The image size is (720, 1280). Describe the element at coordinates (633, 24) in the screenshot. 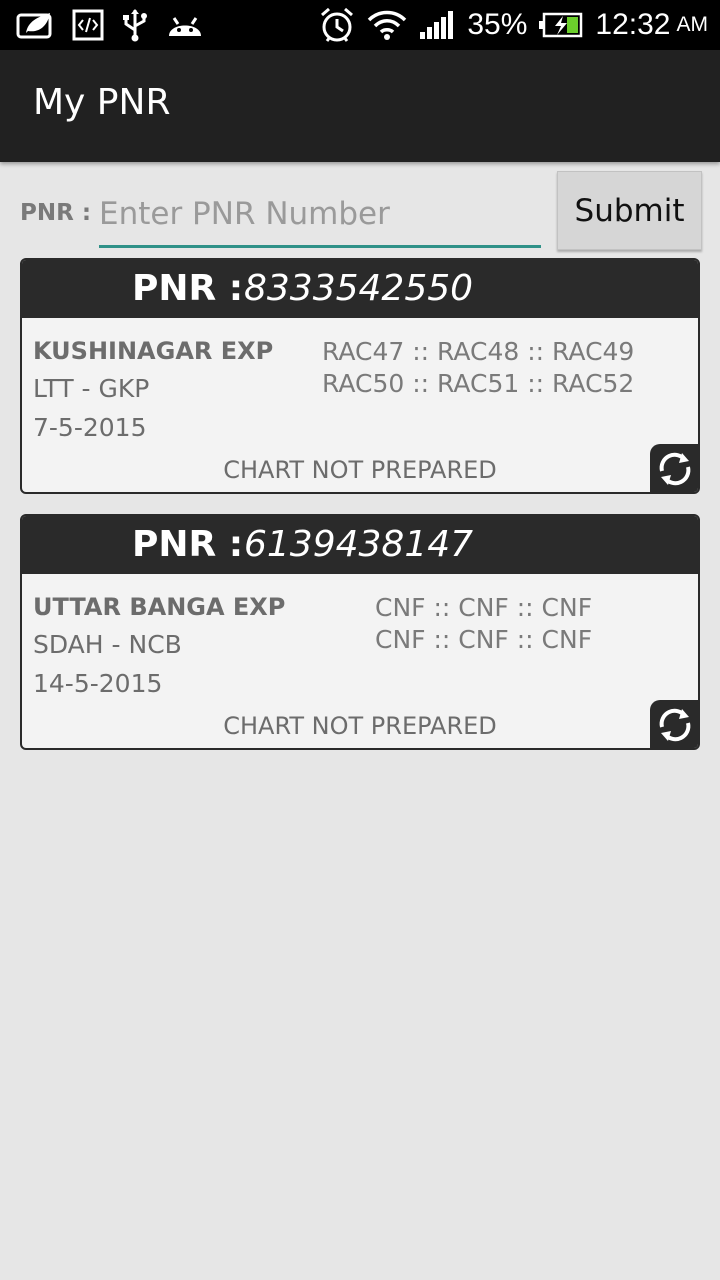

I see `clock-time: 12:32` at that location.